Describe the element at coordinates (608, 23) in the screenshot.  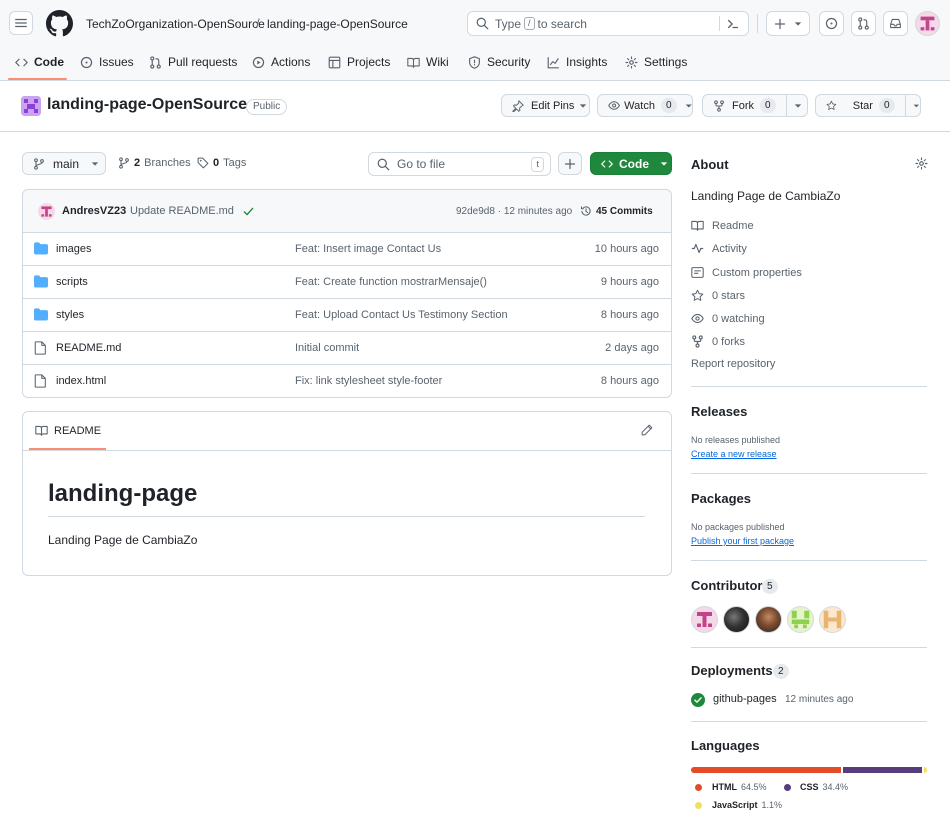
I see `search-input: Type / to search` at that location.